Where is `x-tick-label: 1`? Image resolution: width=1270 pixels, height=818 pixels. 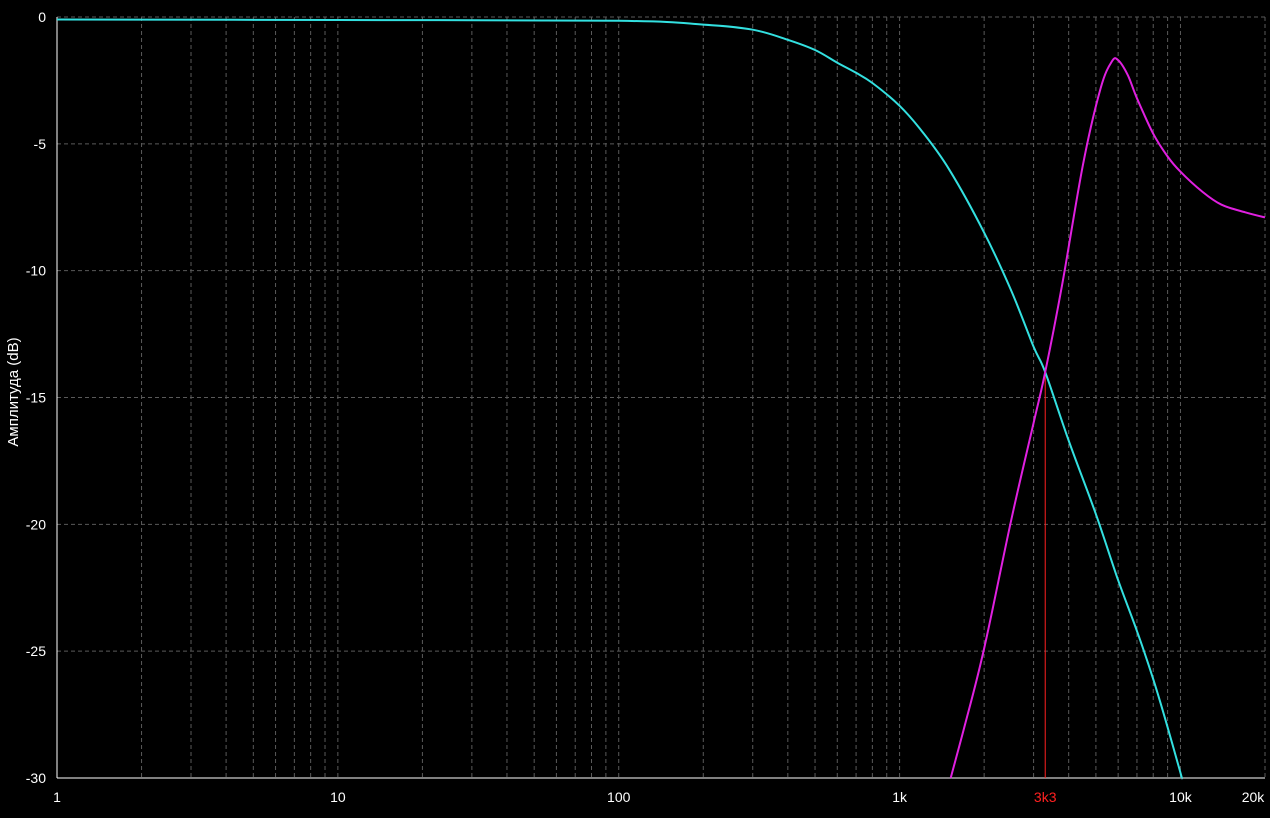 x-tick-label: 1 is located at coordinates (57, 797).